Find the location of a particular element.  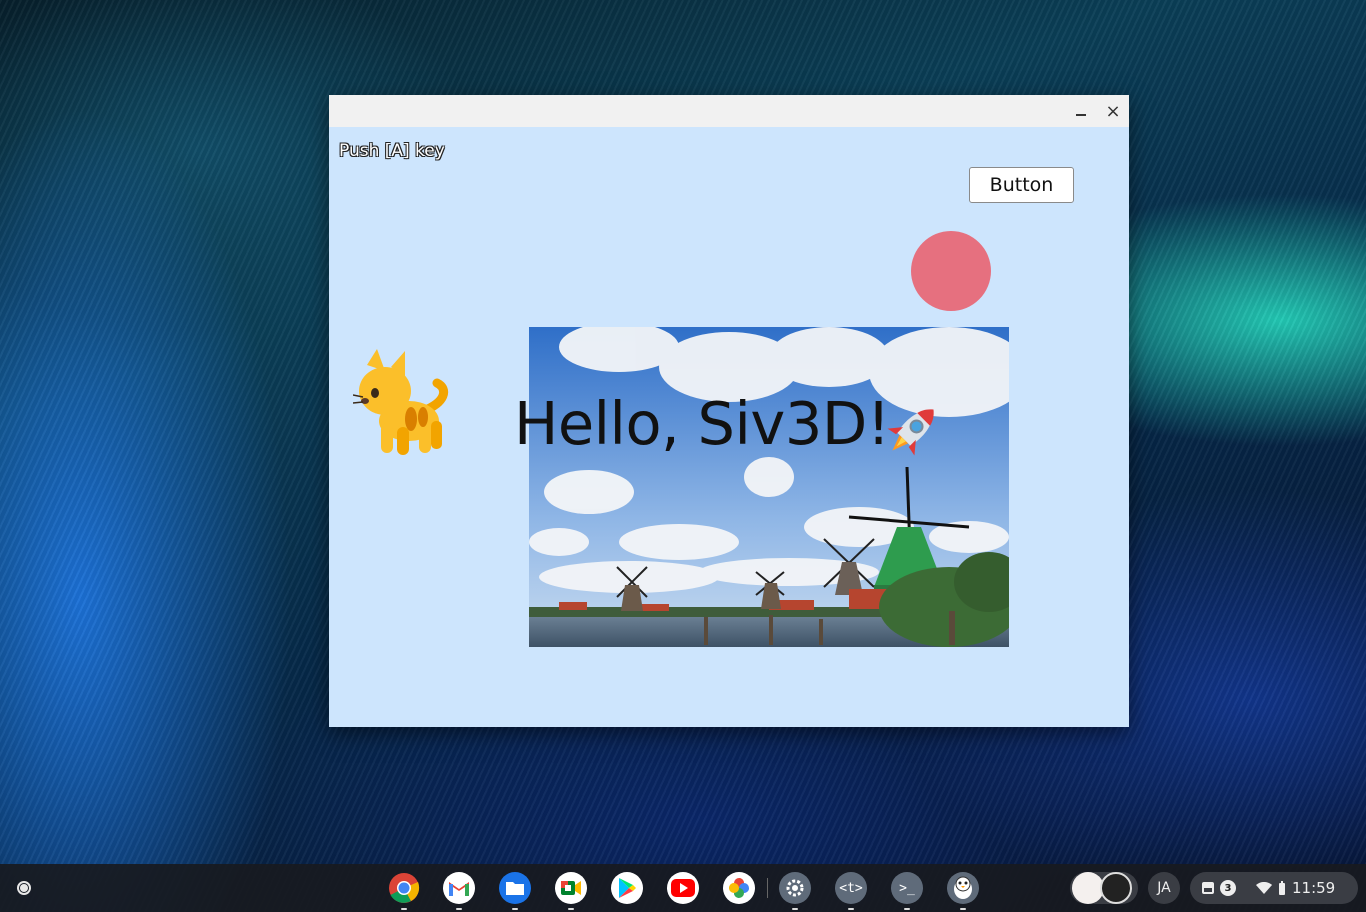

gmail-icon is located at coordinates (459, 891).